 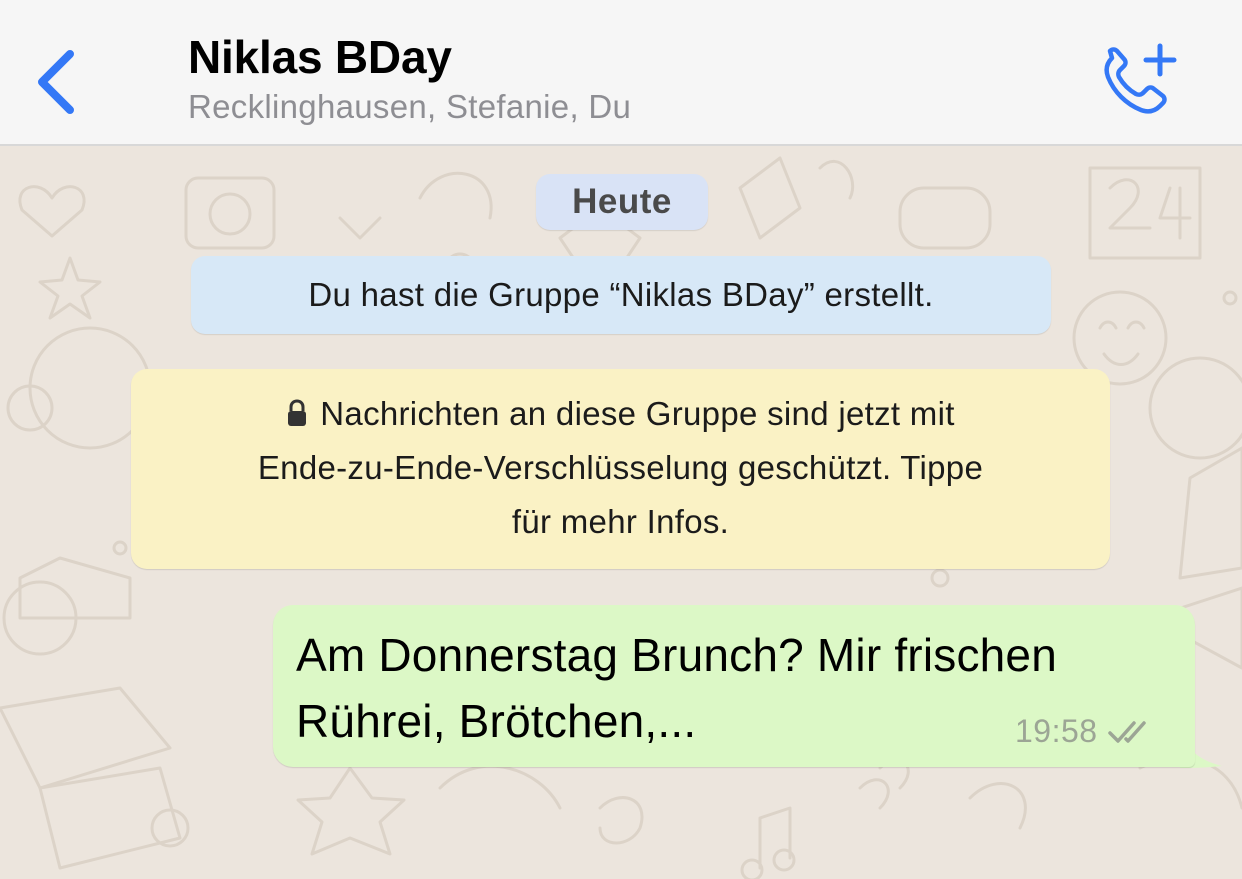 I want to click on add-call-button, so click(x=1141, y=80).